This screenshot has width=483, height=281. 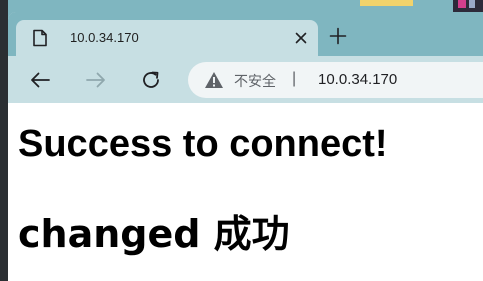 What do you see at coordinates (338, 36) in the screenshot?
I see `plus-icon` at bounding box center [338, 36].